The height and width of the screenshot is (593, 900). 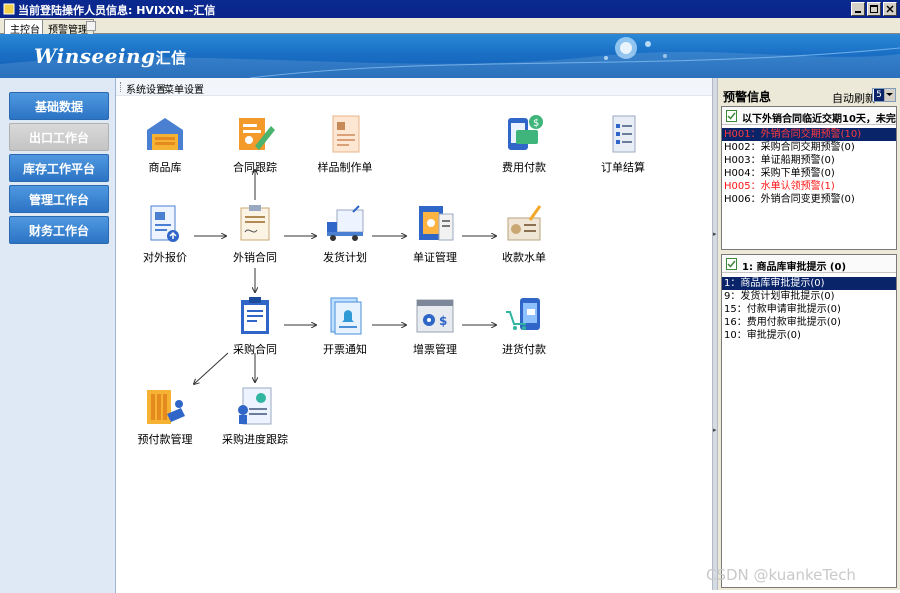 I want to click on alert-list-header: 以下外销合同临近交期10天，未完成收, so click(x=809, y=116).